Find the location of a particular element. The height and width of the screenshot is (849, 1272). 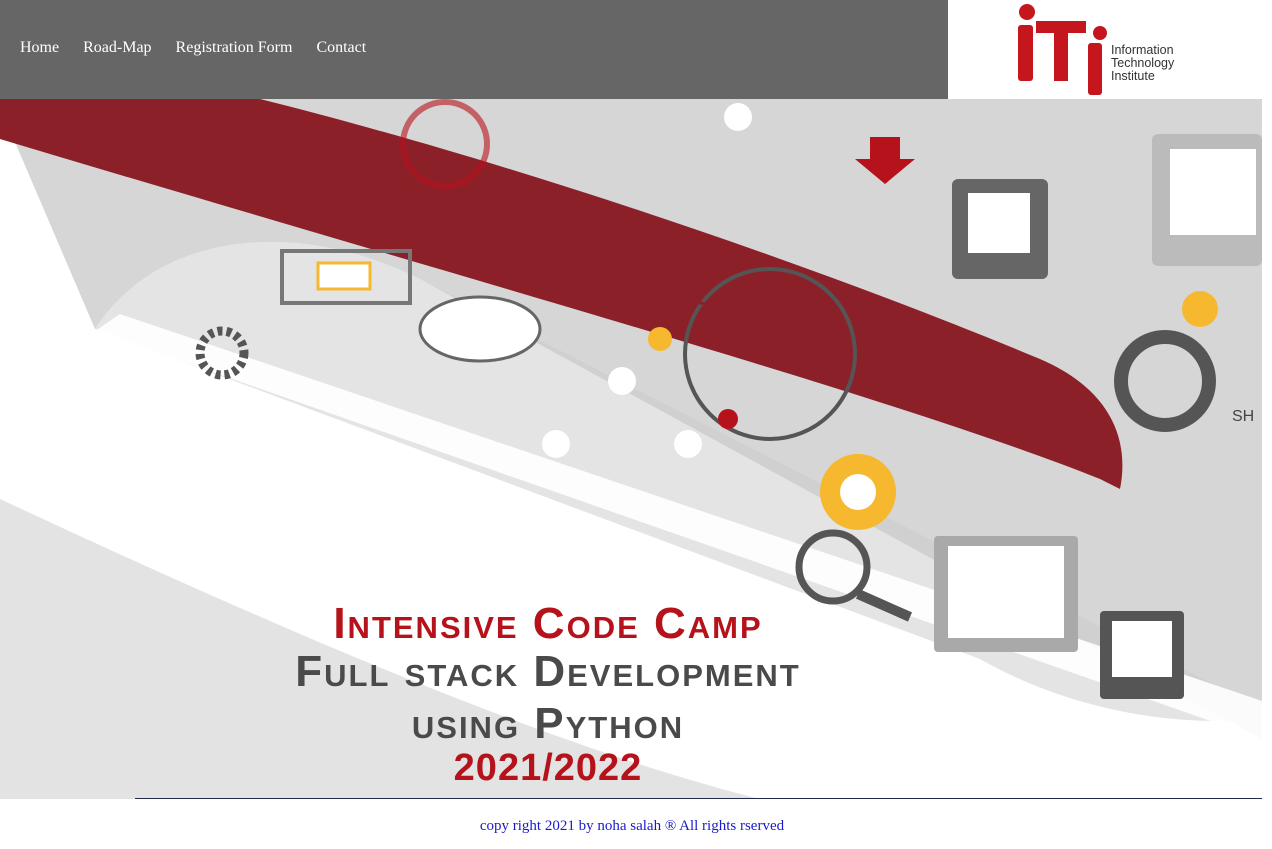

banner-title-year: 2021/2022 is located at coordinates (548, 768).